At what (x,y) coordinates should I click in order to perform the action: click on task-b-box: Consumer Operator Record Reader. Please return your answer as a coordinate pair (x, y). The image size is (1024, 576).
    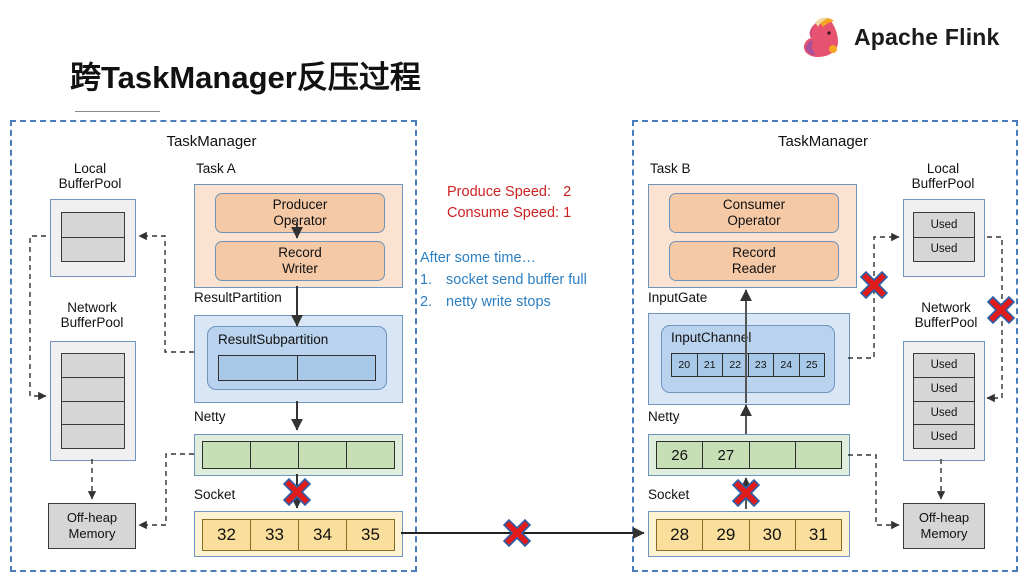
    Looking at the image, I should click on (752, 236).